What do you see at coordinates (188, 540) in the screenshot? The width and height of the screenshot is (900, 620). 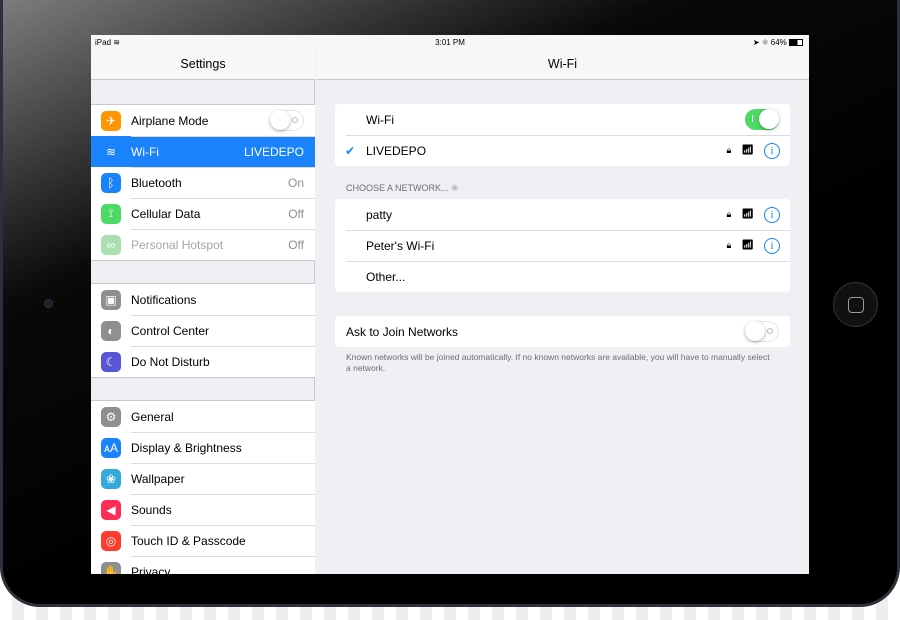 I see `sidebar-item-label: Touch ID & Passcode` at bounding box center [188, 540].